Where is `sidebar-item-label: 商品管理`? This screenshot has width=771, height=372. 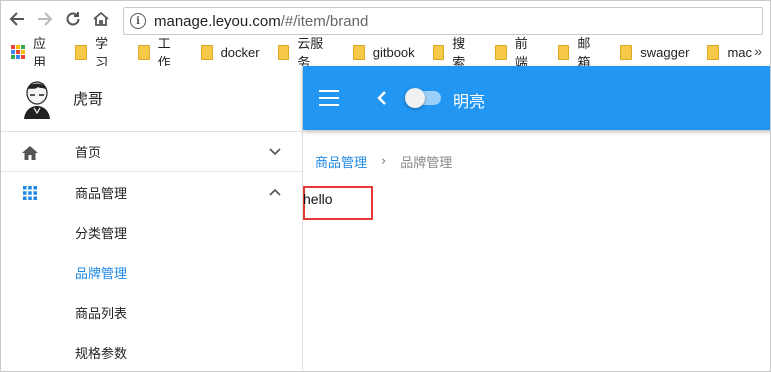 sidebar-item-label: 商品管理 is located at coordinates (101, 194).